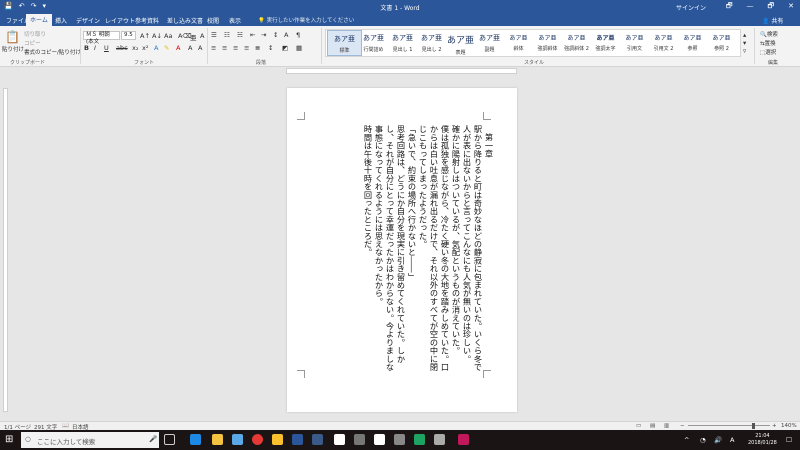  I want to click on vertical-ruler, so click(5, 250).